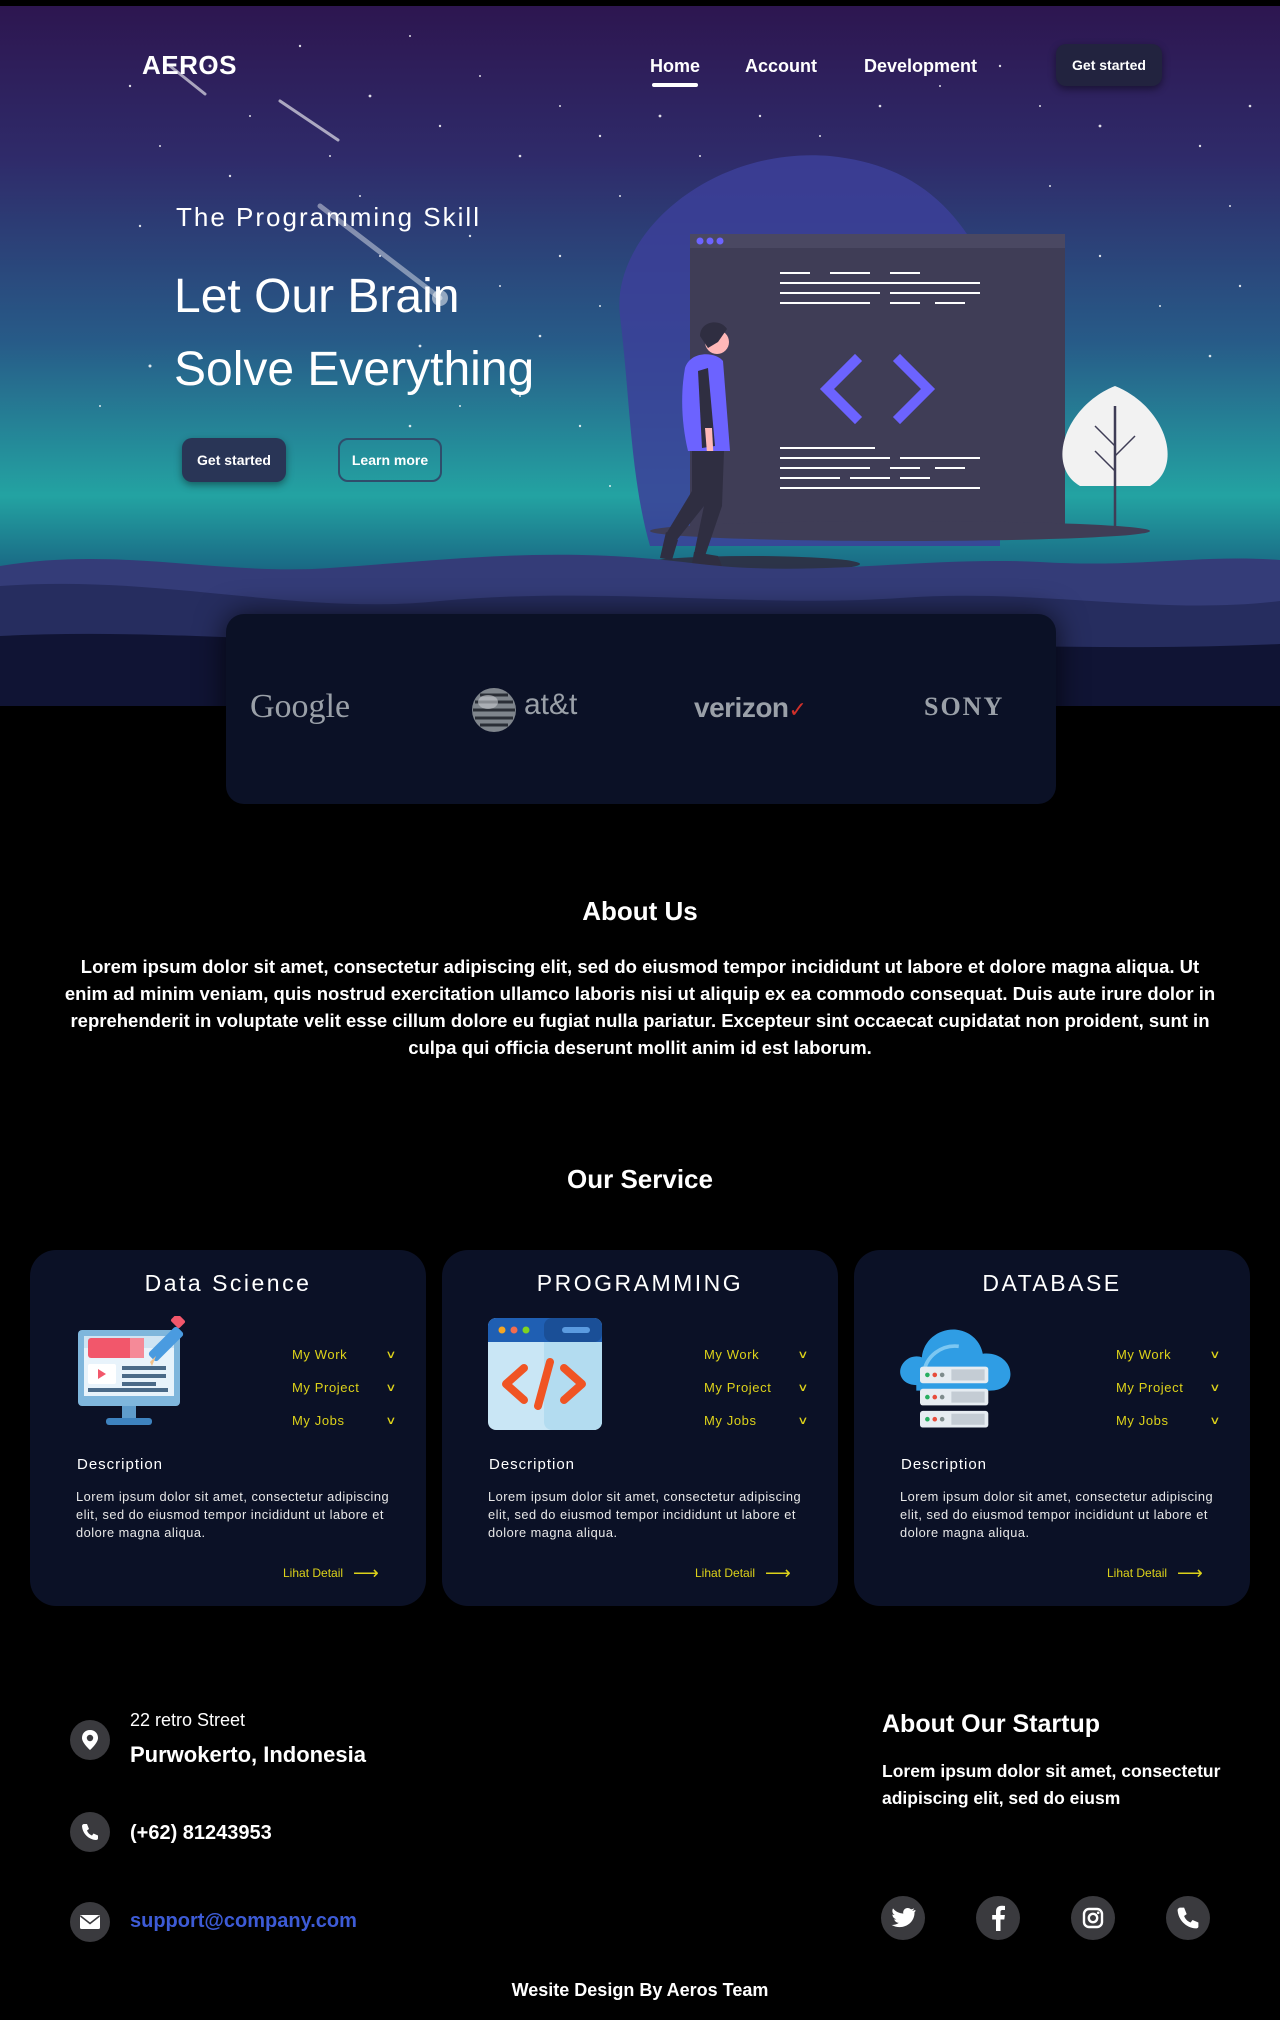 The image size is (1280, 2020). Describe the element at coordinates (893, 363) in the screenshot. I see `programmer-illustration` at that location.